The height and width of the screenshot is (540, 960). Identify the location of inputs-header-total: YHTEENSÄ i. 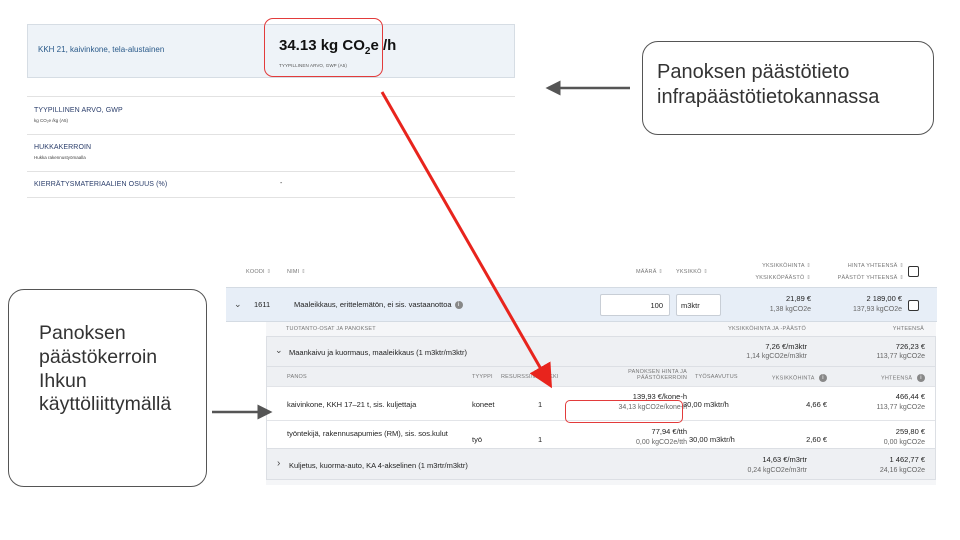
(886, 378).